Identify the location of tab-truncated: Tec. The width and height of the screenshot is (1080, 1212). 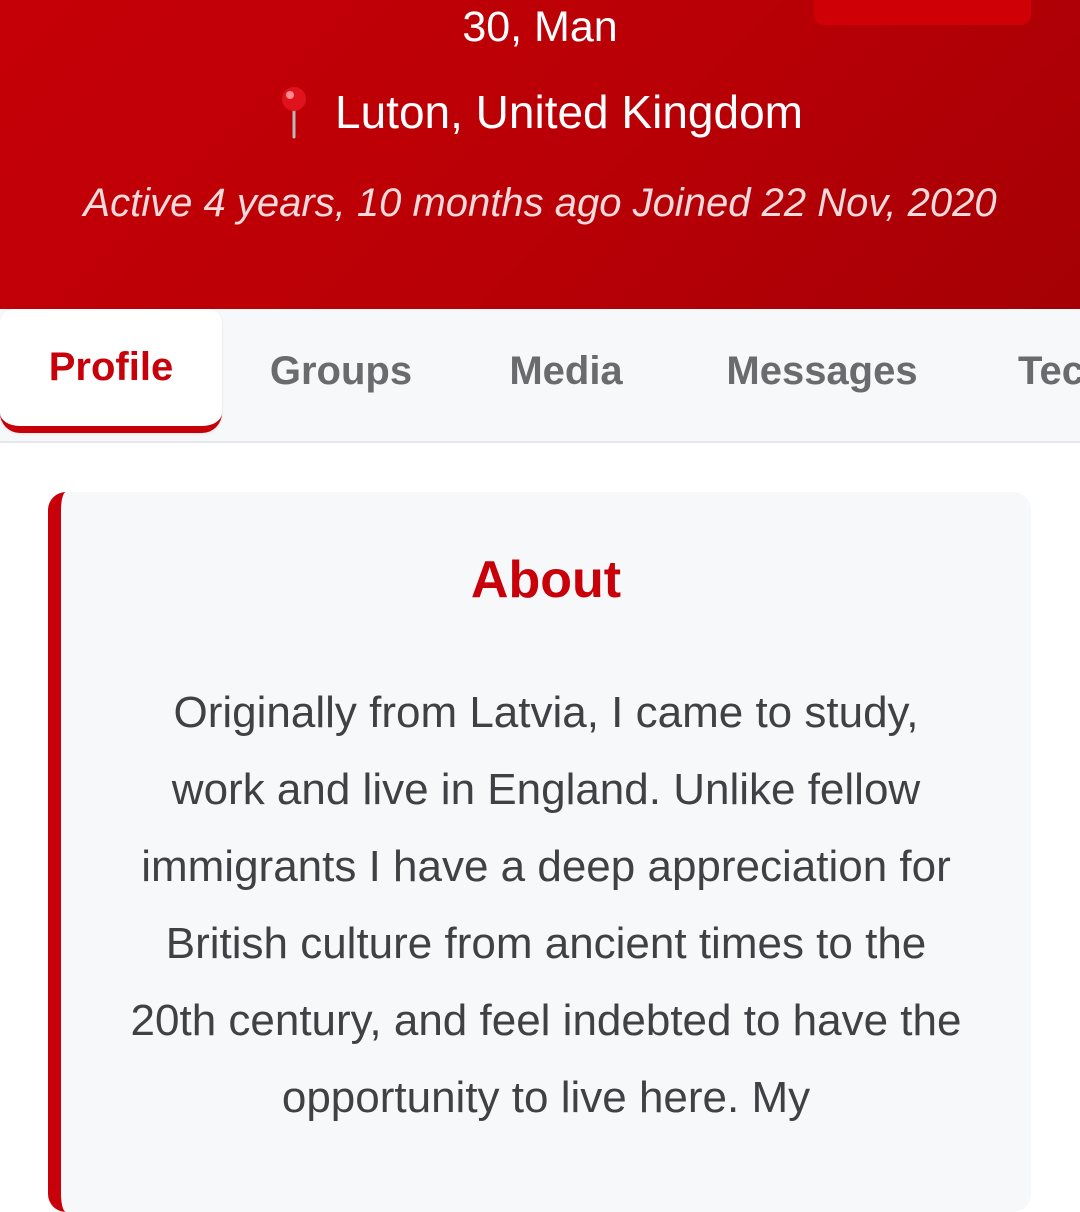
(1044, 371).